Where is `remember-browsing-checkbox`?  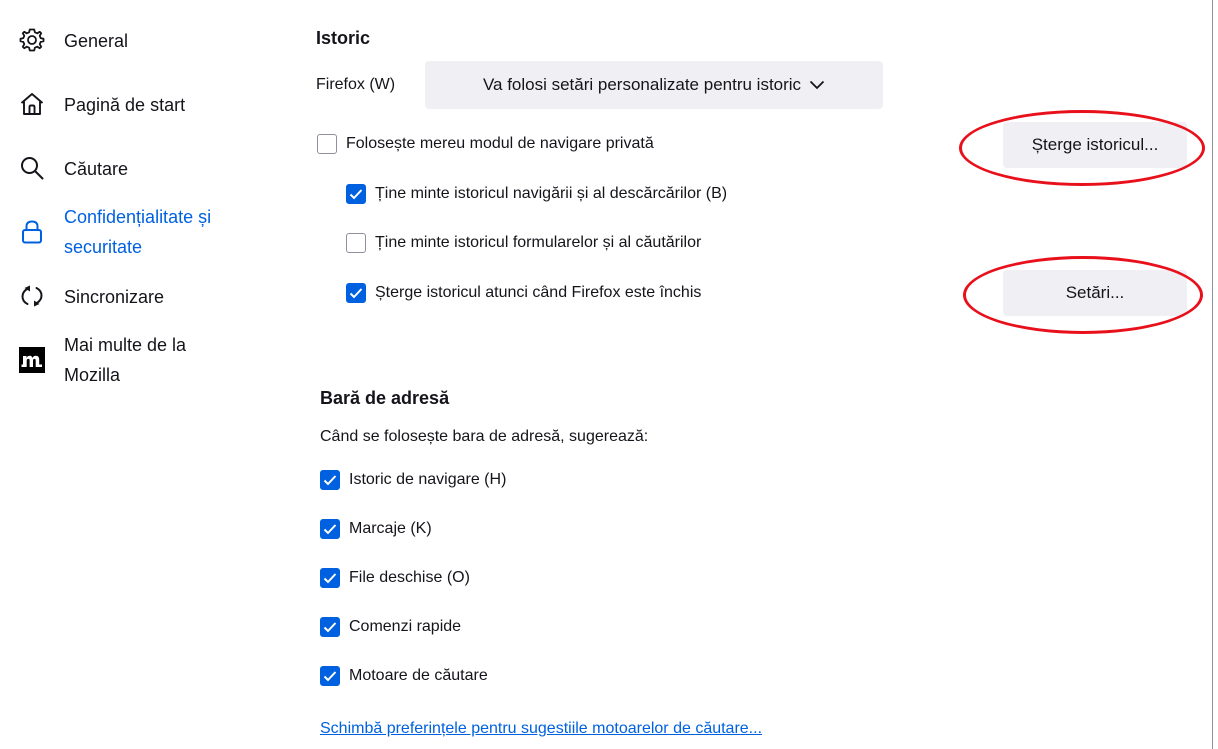
remember-browsing-checkbox is located at coordinates (356, 194).